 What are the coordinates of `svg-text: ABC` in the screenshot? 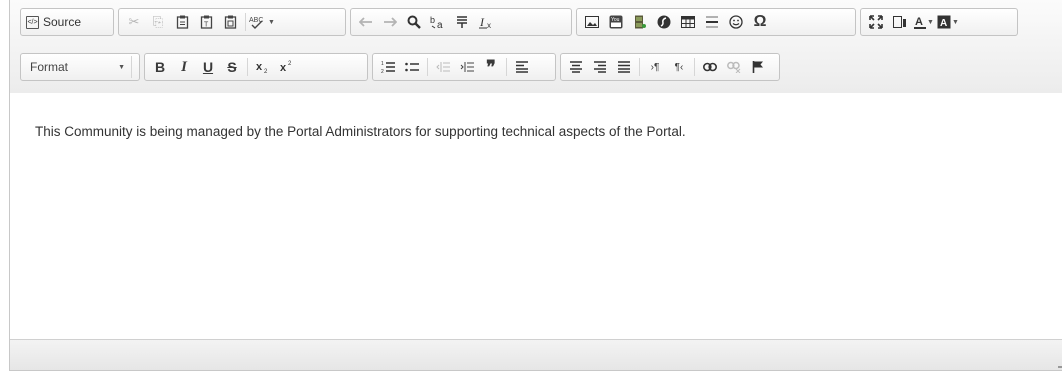 It's located at (256, 20).